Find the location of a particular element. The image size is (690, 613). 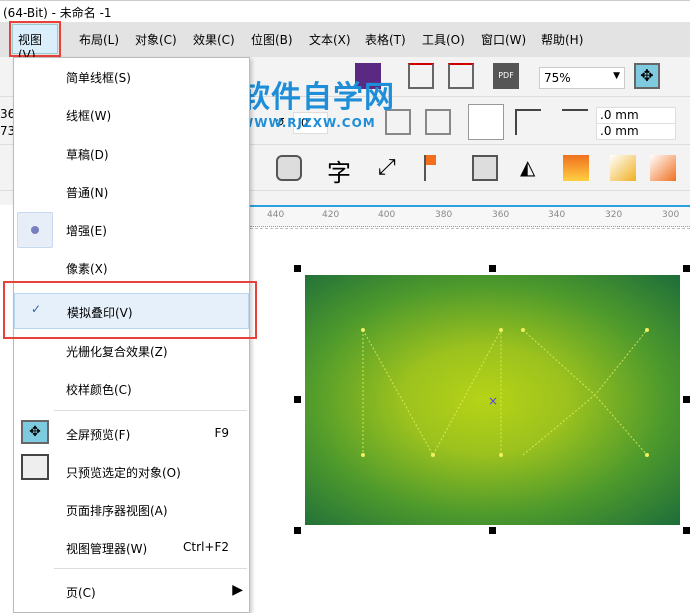

menu-item-rasterize-effects: 光栅化复合效果(Z) is located at coordinates (131, 351).